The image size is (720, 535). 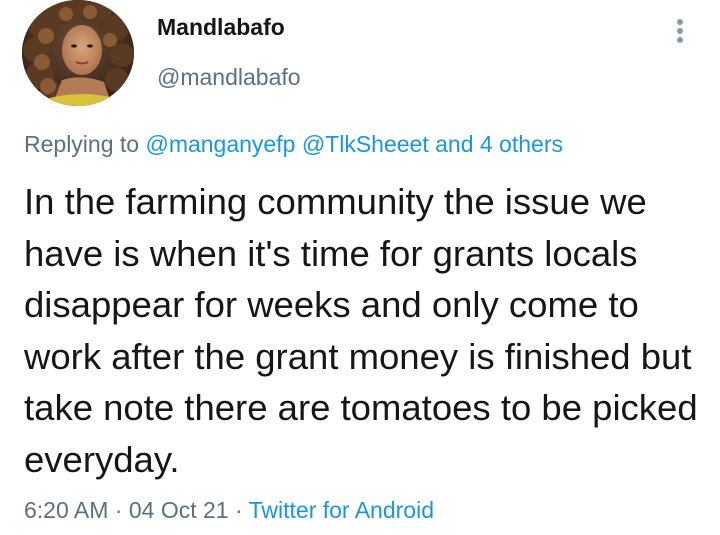 I want to click on avatar, so click(x=78, y=53).